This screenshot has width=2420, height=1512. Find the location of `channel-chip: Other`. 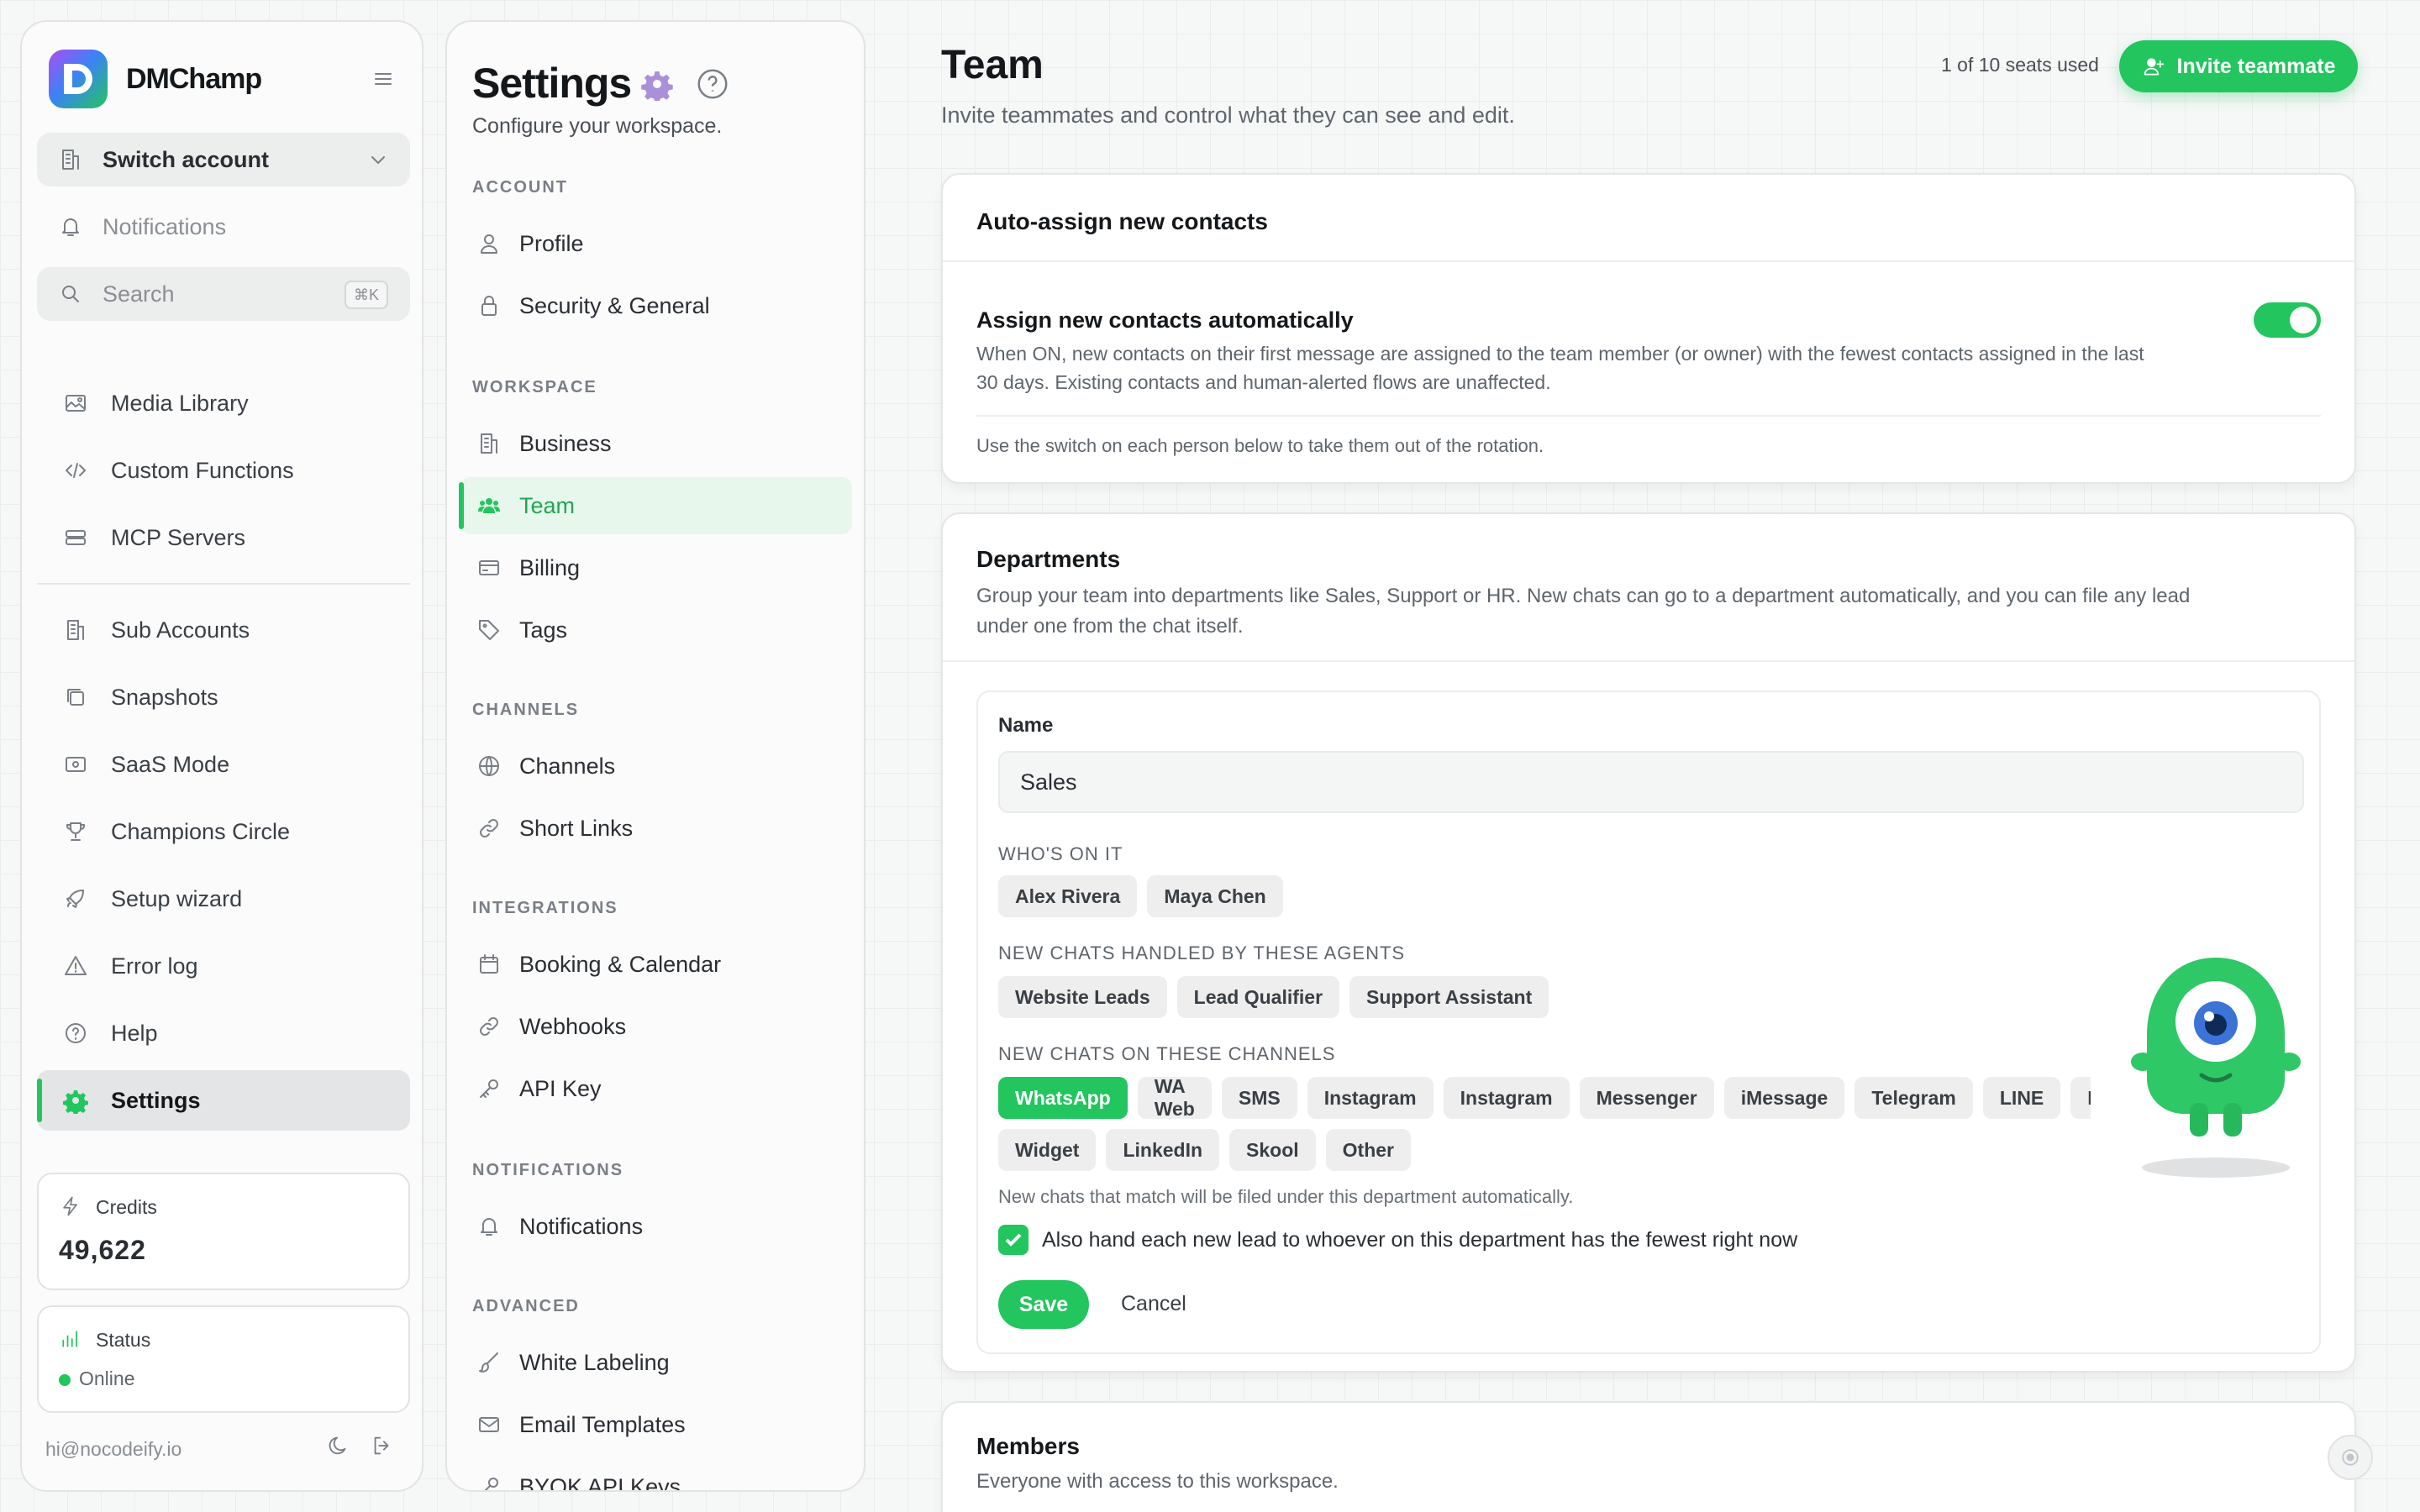

channel-chip: Other is located at coordinates (1368, 1150).